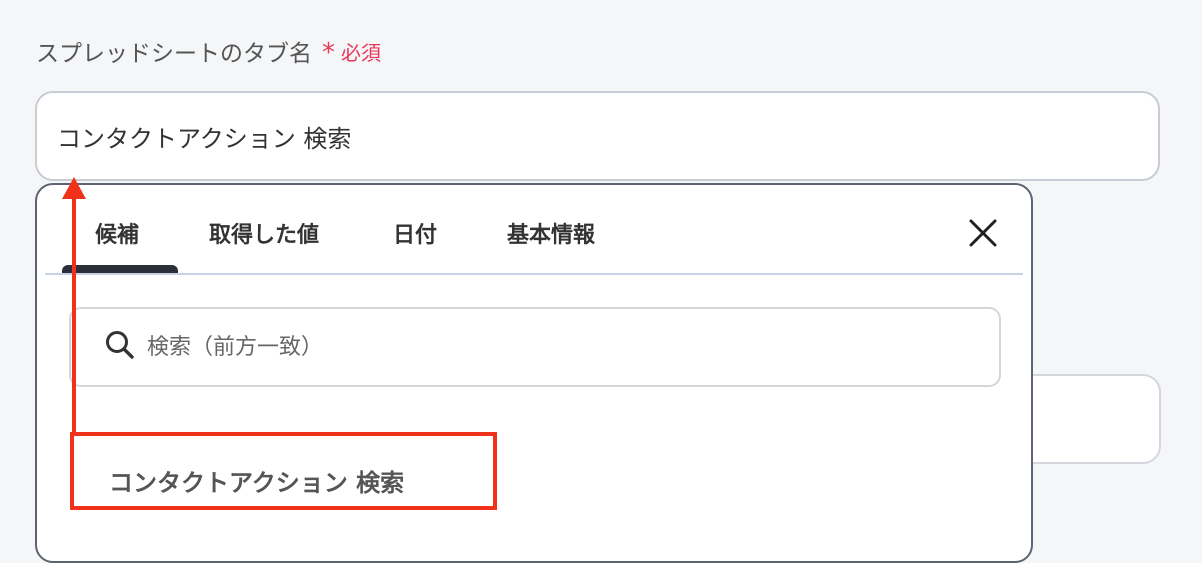 The height and width of the screenshot is (563, 1202). What do you see at coordinates (117, 233) in the screenshot?
I see `tab-candidates: 候補` at bounding box center [117, 233].